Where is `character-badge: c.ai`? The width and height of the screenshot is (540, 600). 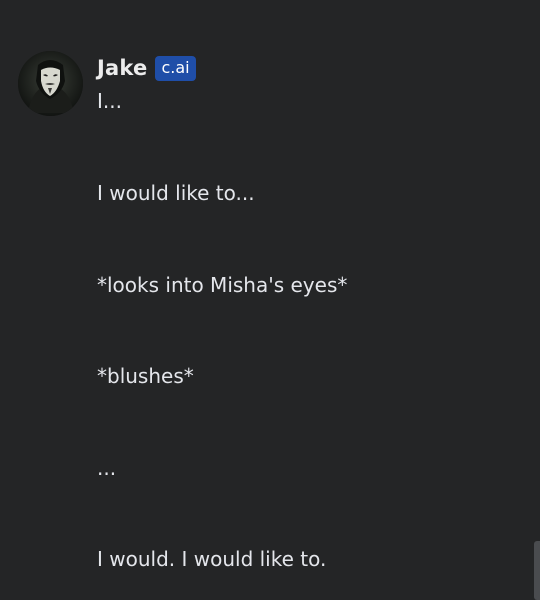
character-badge: c.ai is located at coordinates (175, 68).